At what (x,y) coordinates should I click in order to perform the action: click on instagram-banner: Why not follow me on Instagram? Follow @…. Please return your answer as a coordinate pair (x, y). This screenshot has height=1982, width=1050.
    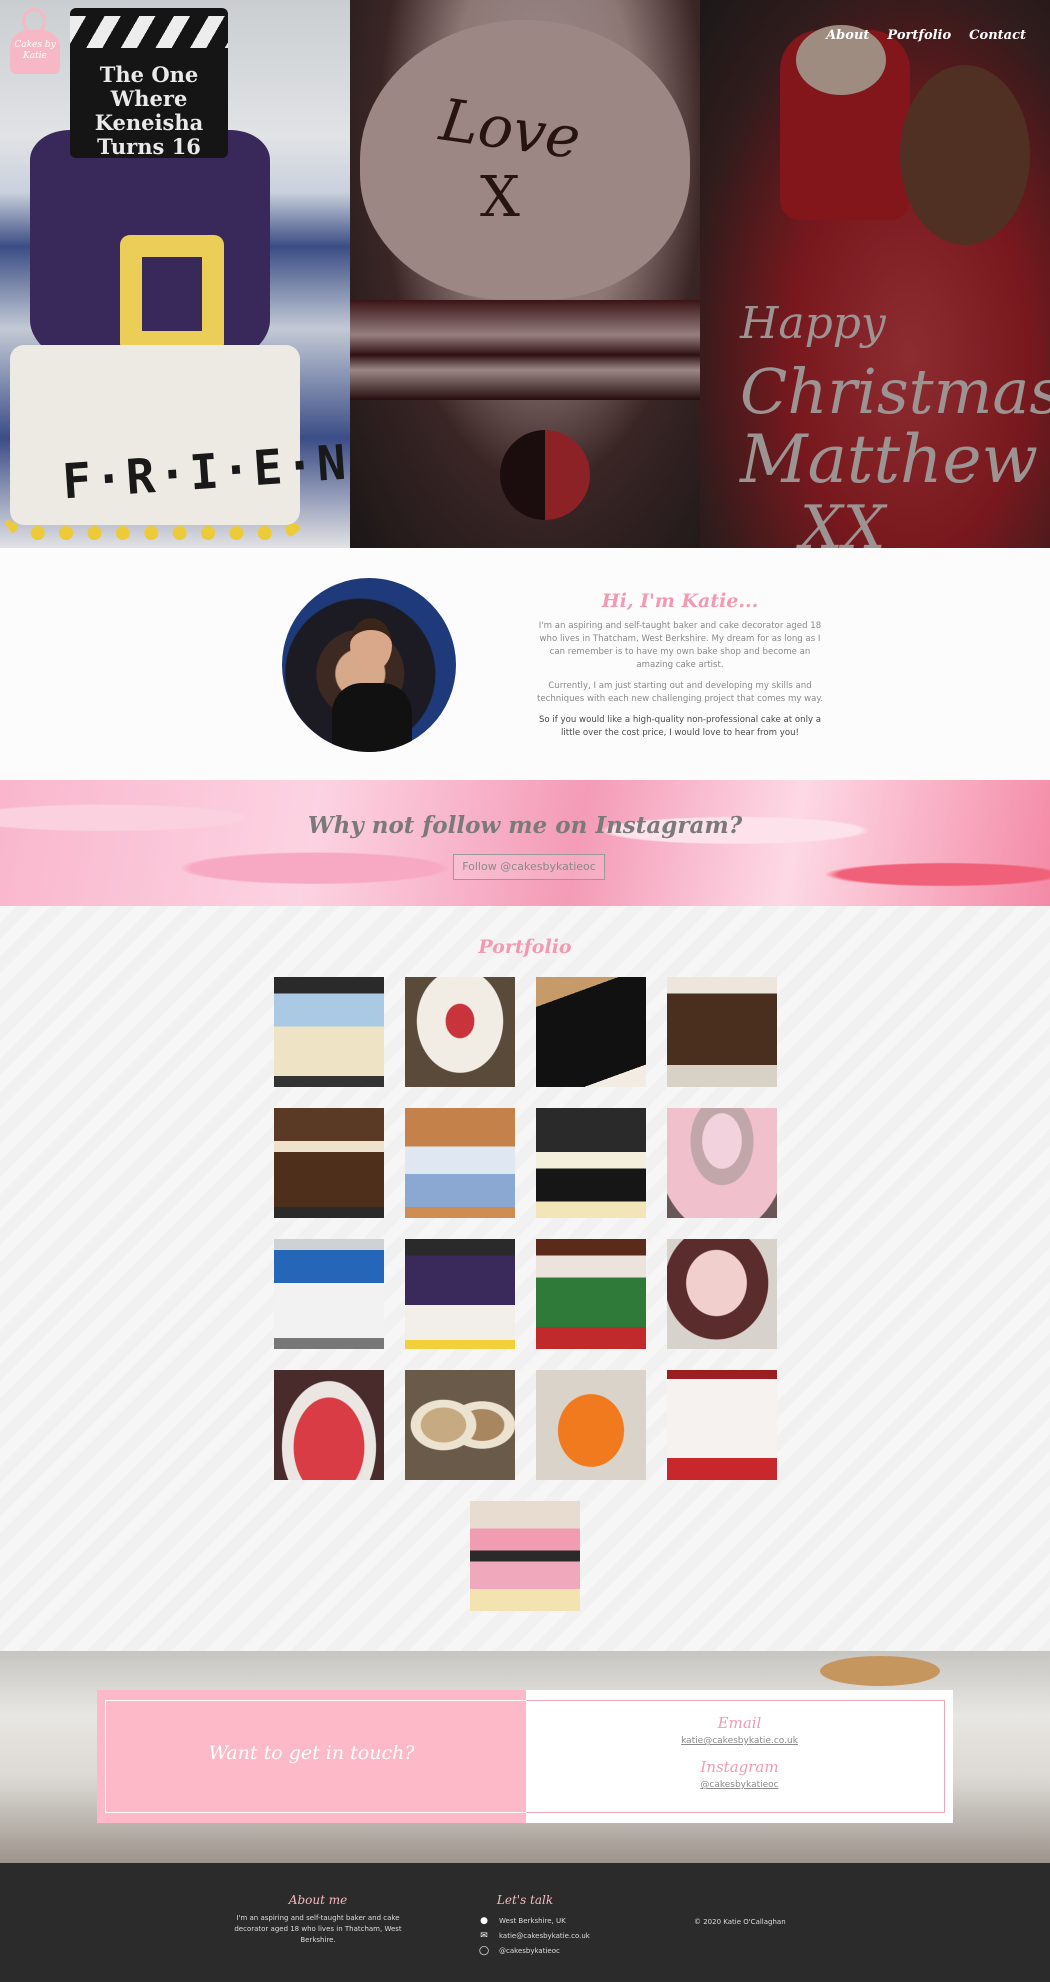
    Looking at the image, I should click on (525, 843).